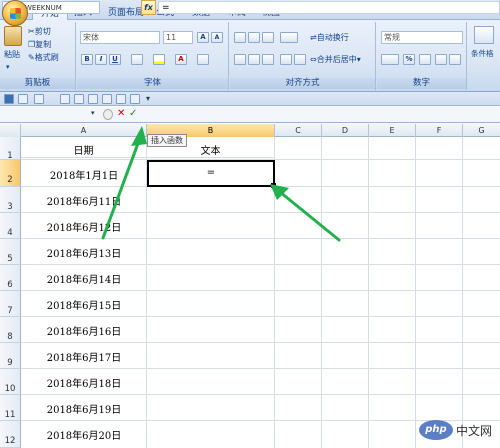 Image resolution: width=500 pixels, height=448 pixels. I want to click on cancel-entry-icon: ✕, so click(121, 113).